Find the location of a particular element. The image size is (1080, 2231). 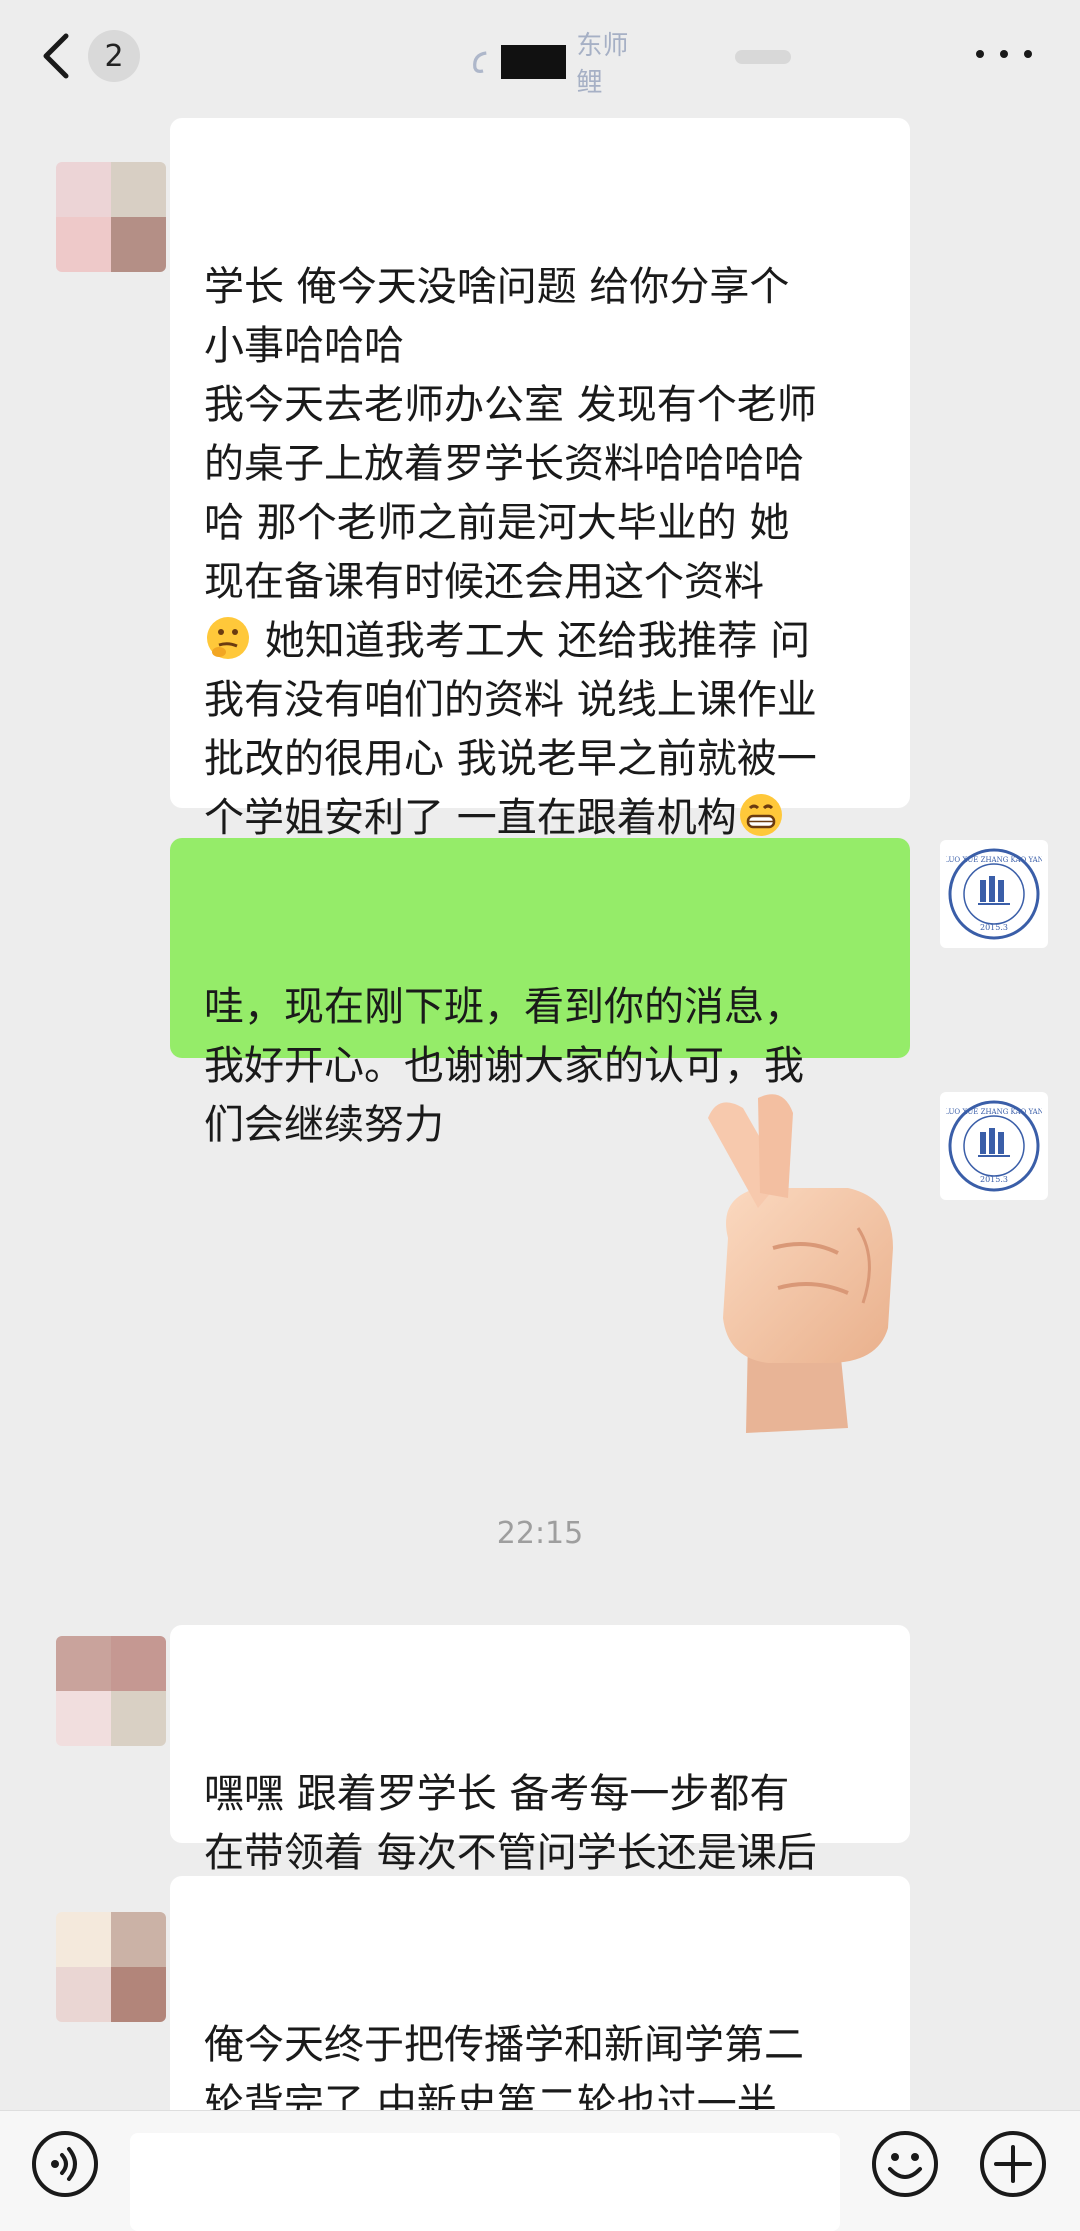

logo-arc-text: LUO XUE ZHANG KAO YAN is located at coordinates (994, 860).